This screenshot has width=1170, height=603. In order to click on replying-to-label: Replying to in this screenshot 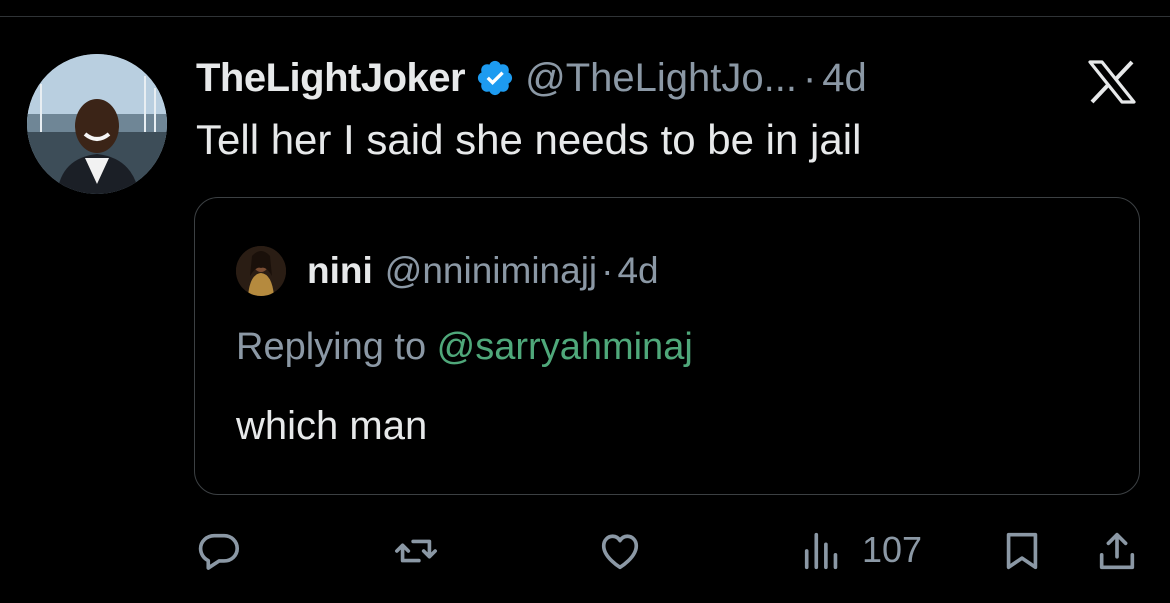, I will do `click(336, 347)`.